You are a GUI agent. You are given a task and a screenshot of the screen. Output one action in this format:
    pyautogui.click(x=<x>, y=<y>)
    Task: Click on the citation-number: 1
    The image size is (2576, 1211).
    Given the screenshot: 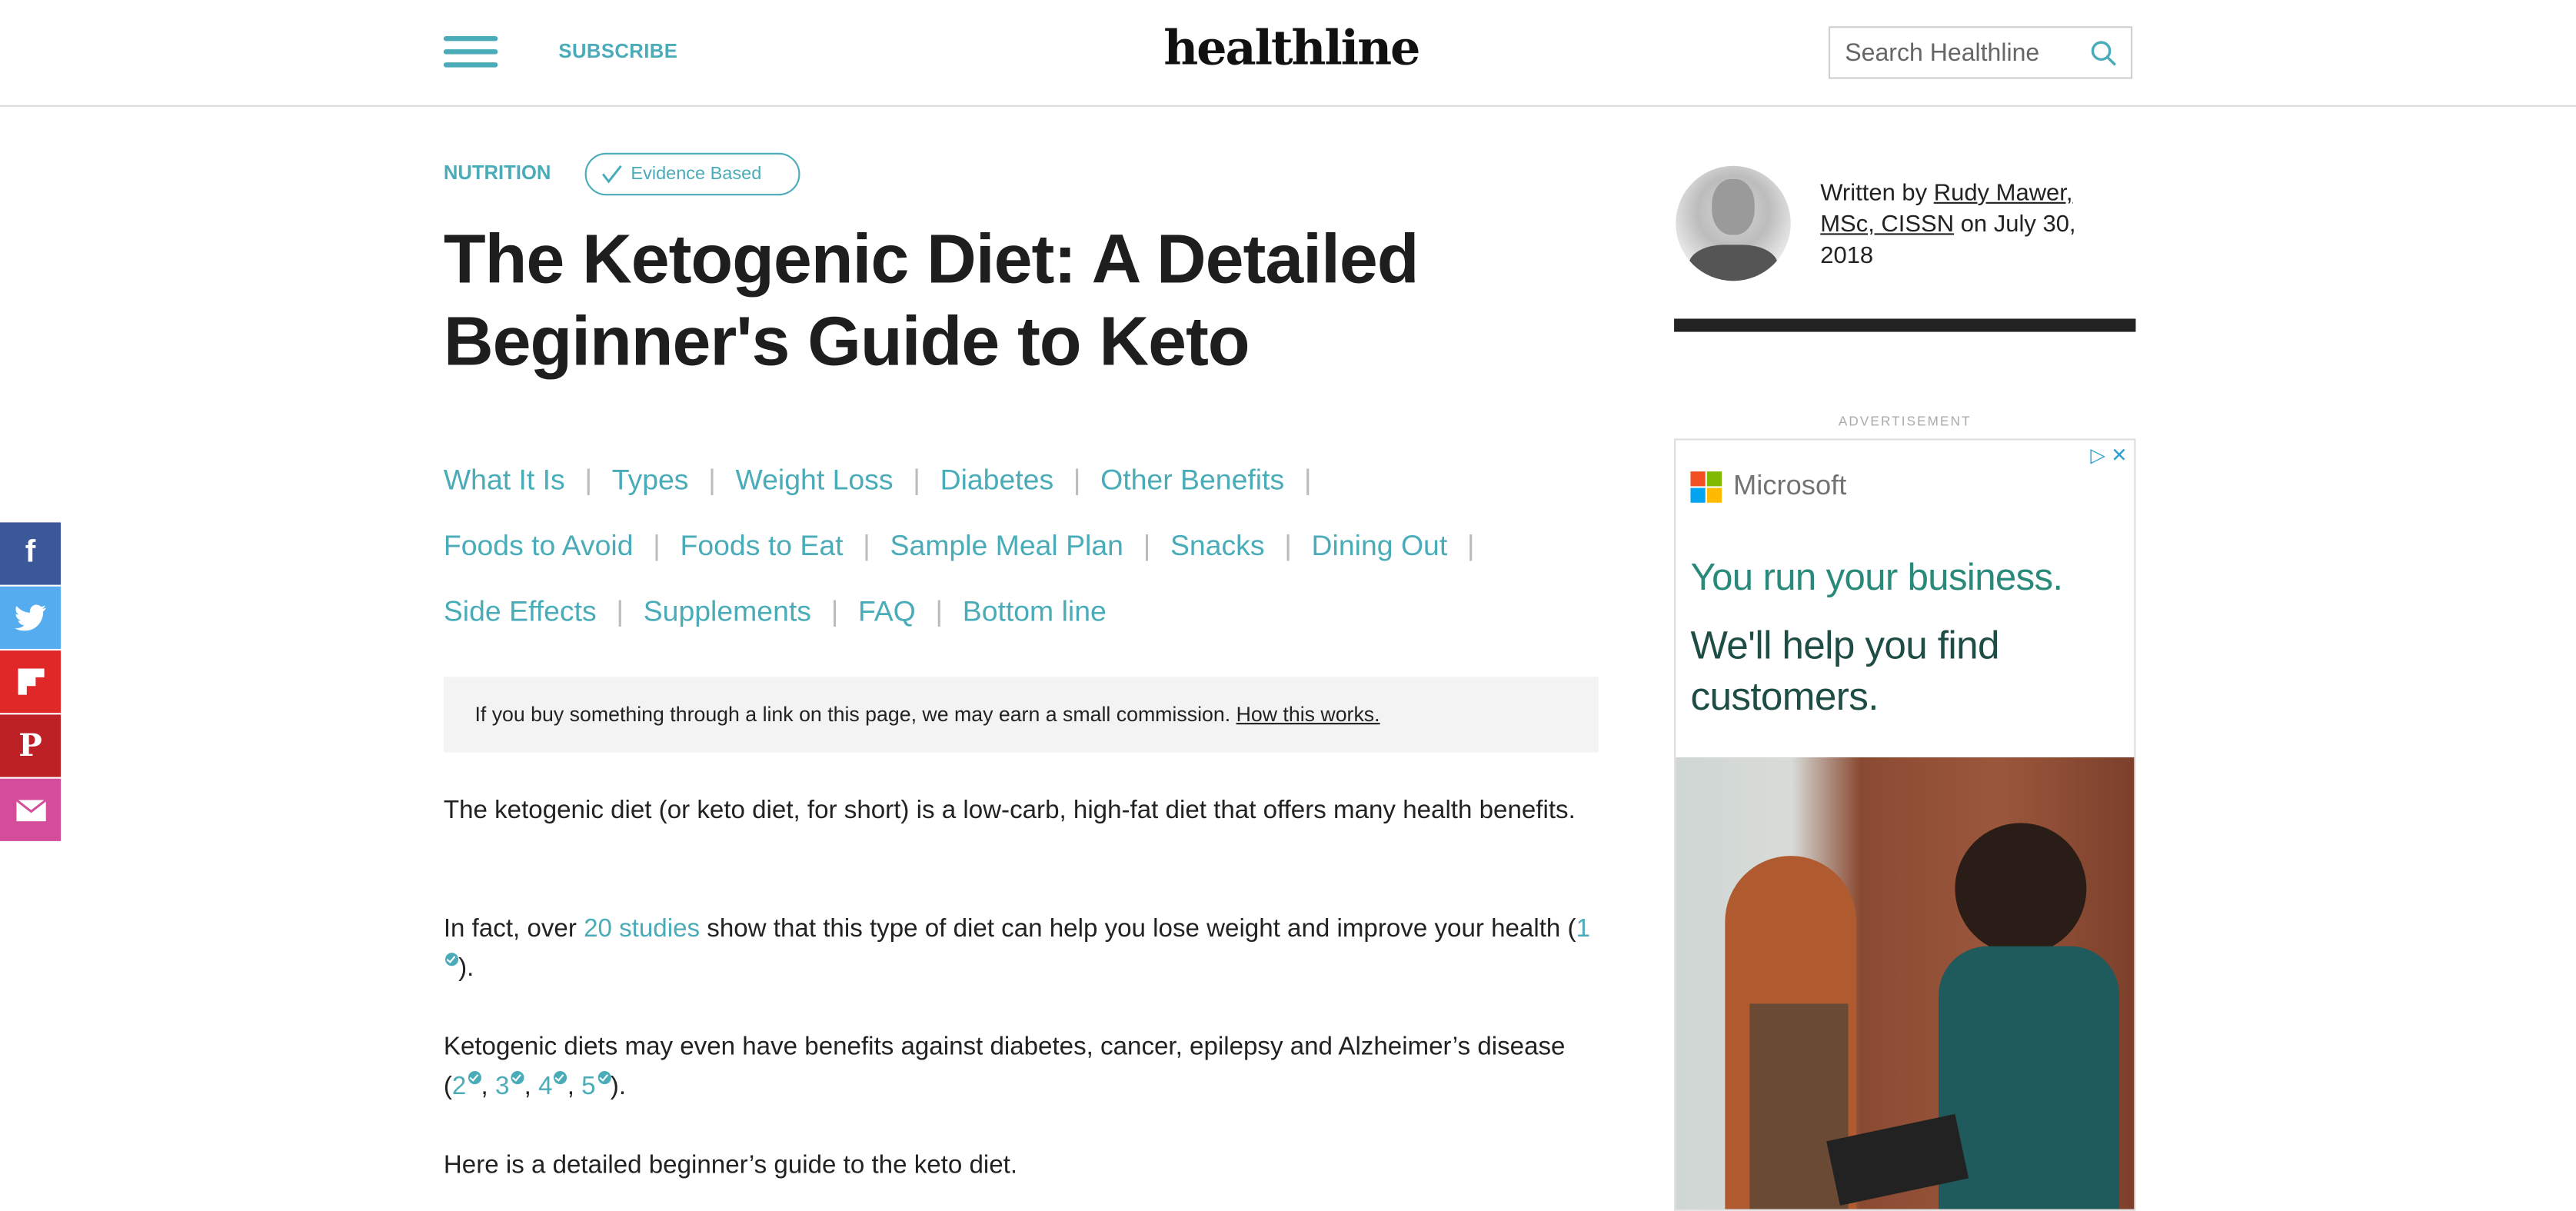 What is the action you would take?
    pyautogui.click(x=1583, y=929)
    